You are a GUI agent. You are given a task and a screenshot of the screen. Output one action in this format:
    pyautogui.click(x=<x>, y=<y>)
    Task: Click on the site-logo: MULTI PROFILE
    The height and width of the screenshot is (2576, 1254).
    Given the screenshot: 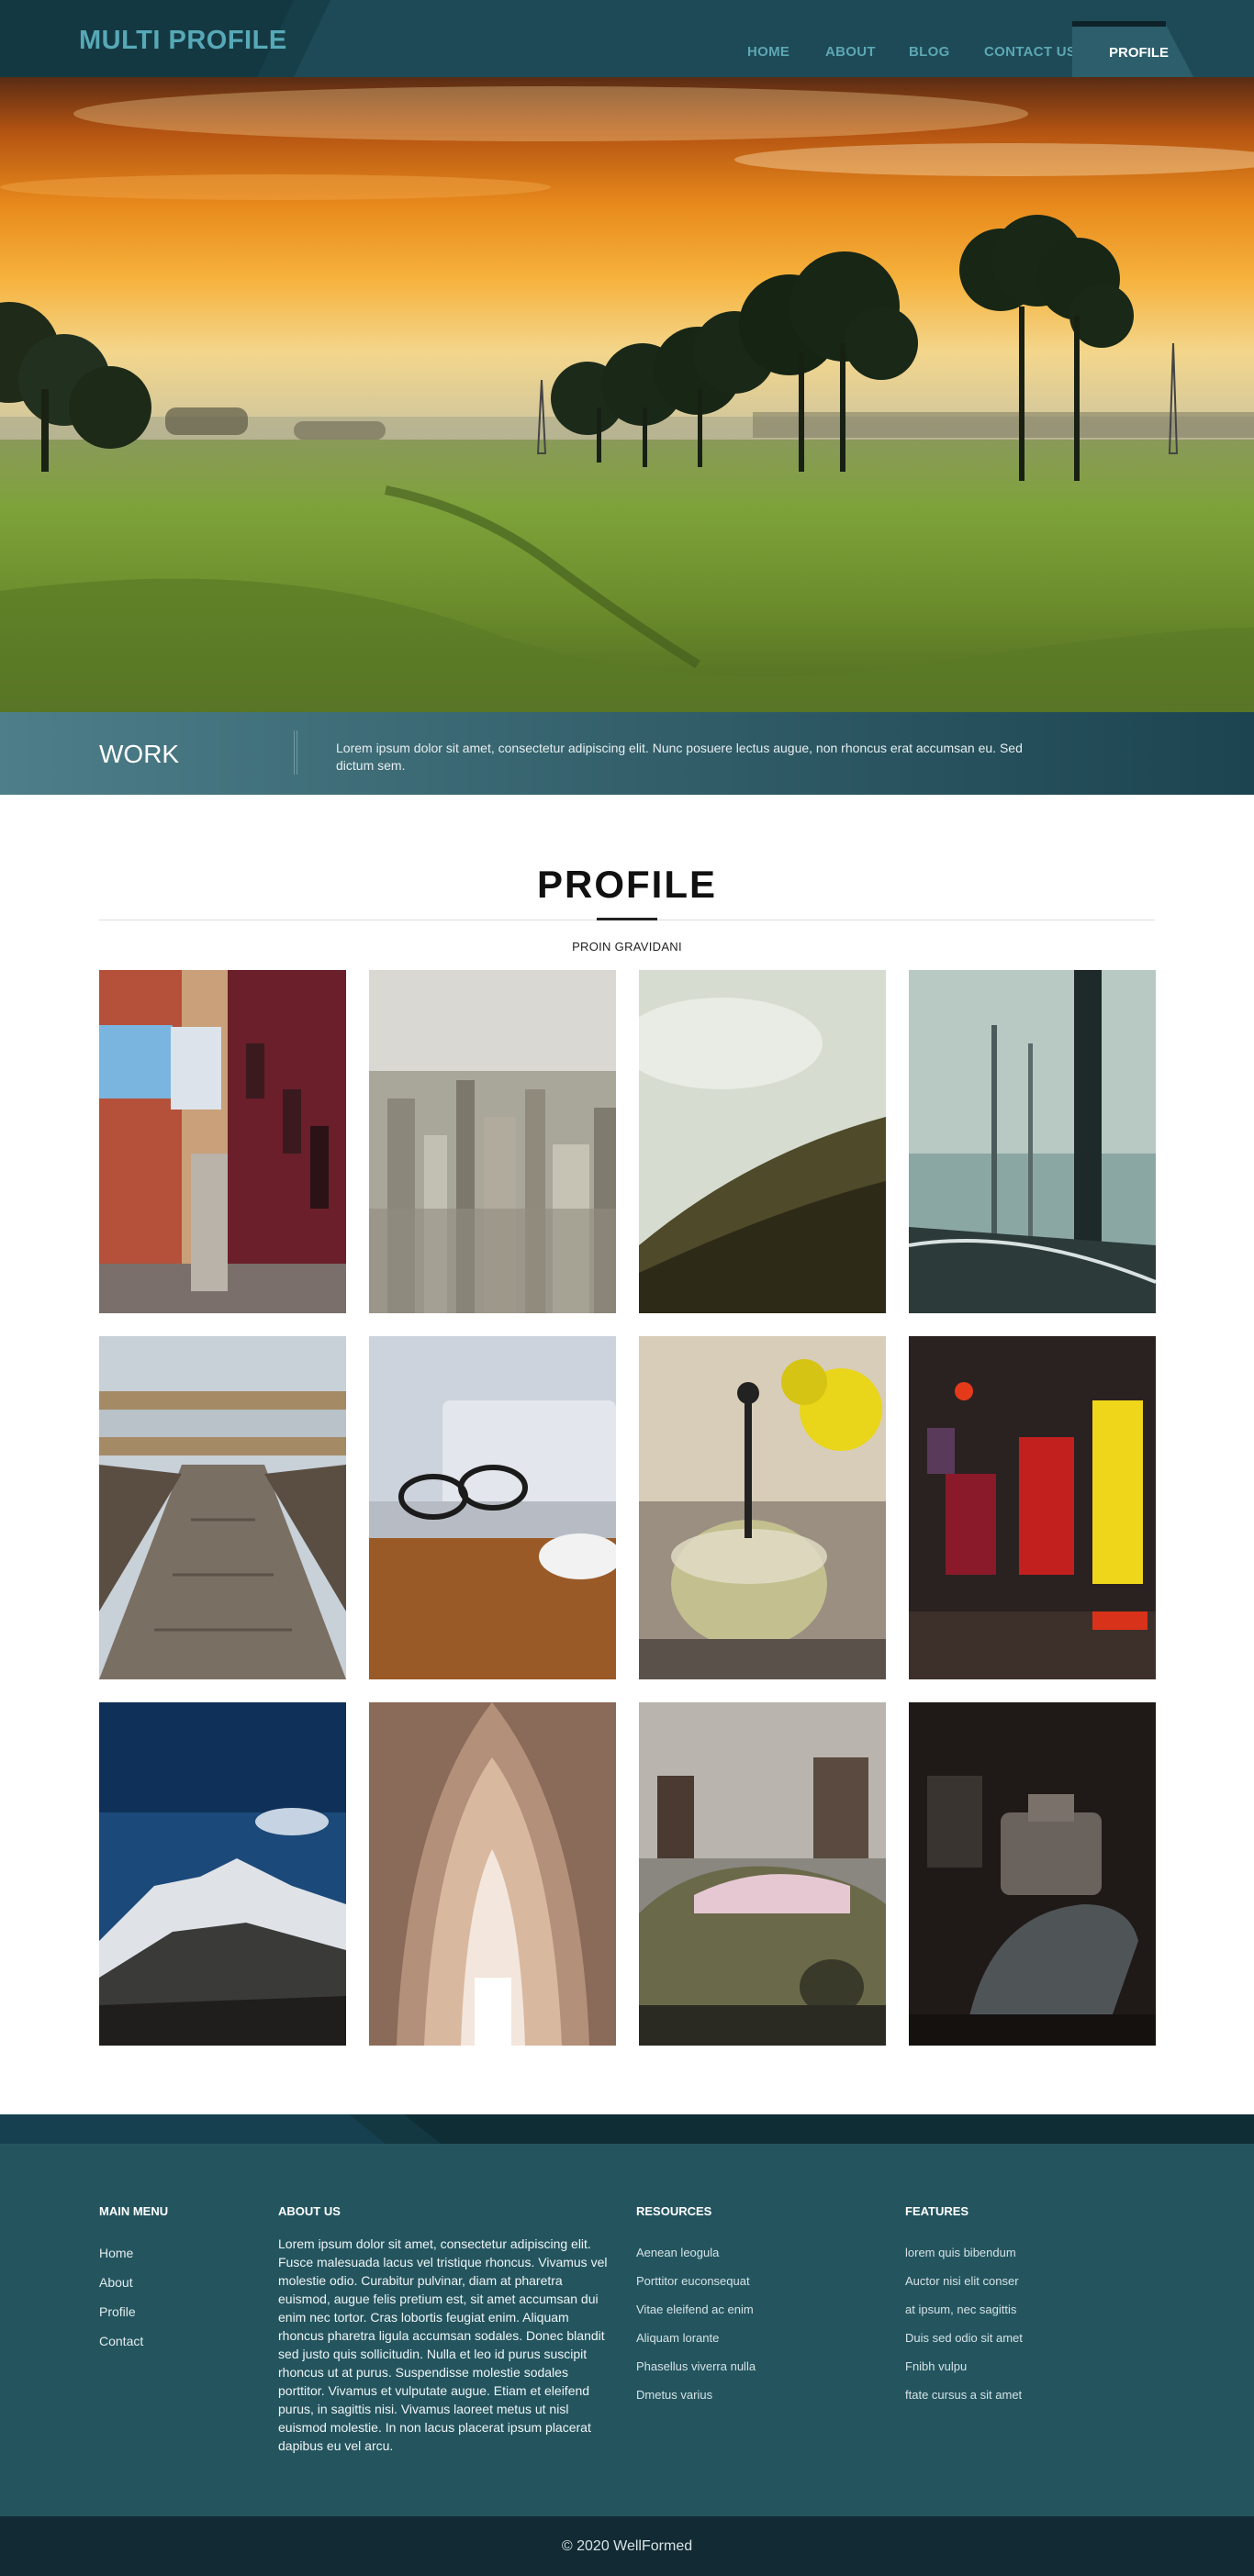 What is the action you would take?
    pyautogui.click(x=183, y=41)
    